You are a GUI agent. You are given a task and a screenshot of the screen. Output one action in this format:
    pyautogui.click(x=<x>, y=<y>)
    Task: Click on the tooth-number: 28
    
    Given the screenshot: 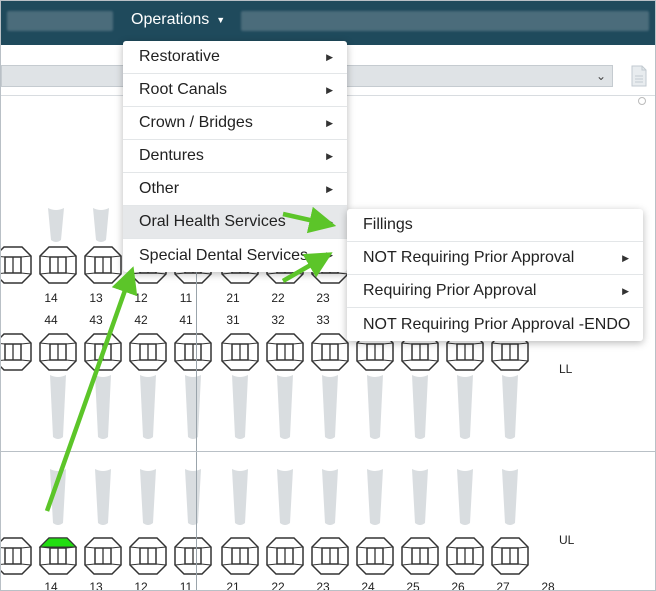 What is the action you would take?
    pyautogui.click(x=548, y=585)
    